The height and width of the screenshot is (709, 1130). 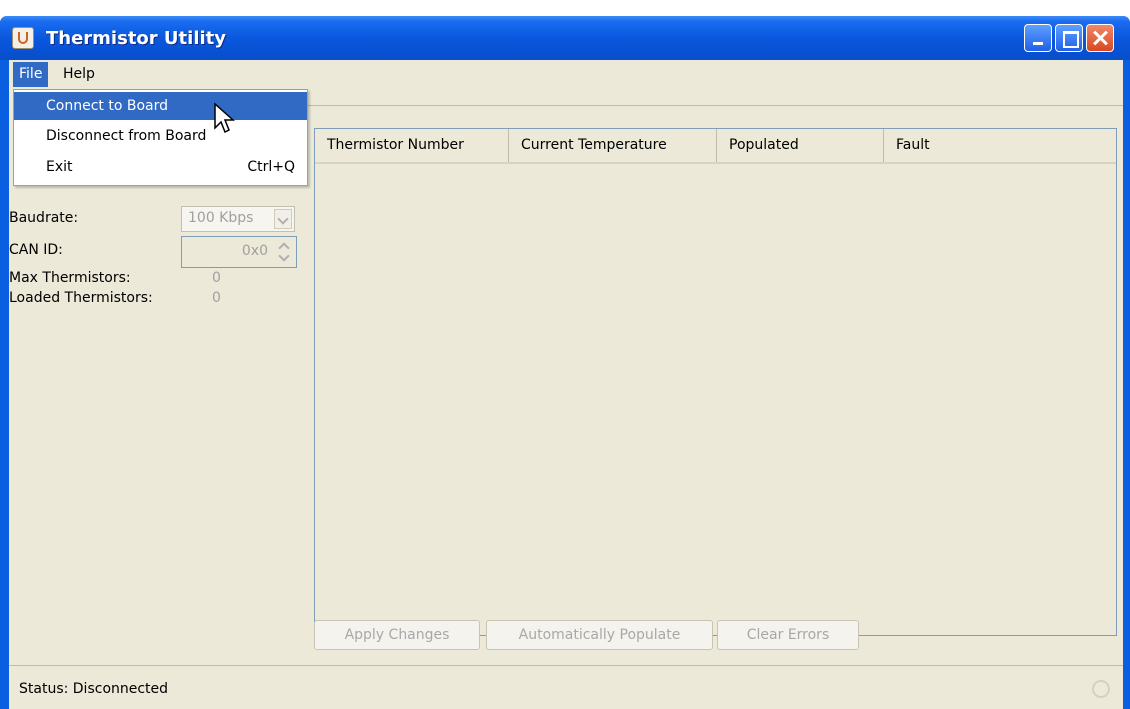 What do you see at coordinates (283, 219) in the screenshot?
I see `chevron-down-icon` at bounding box center [283, 219].